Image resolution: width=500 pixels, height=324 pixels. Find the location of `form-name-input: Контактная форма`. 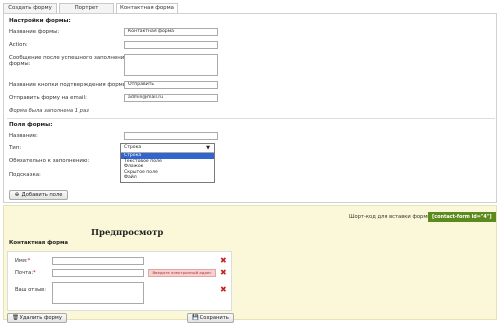

form-name-input: Контактная форма is located at coordinates (171, 32).